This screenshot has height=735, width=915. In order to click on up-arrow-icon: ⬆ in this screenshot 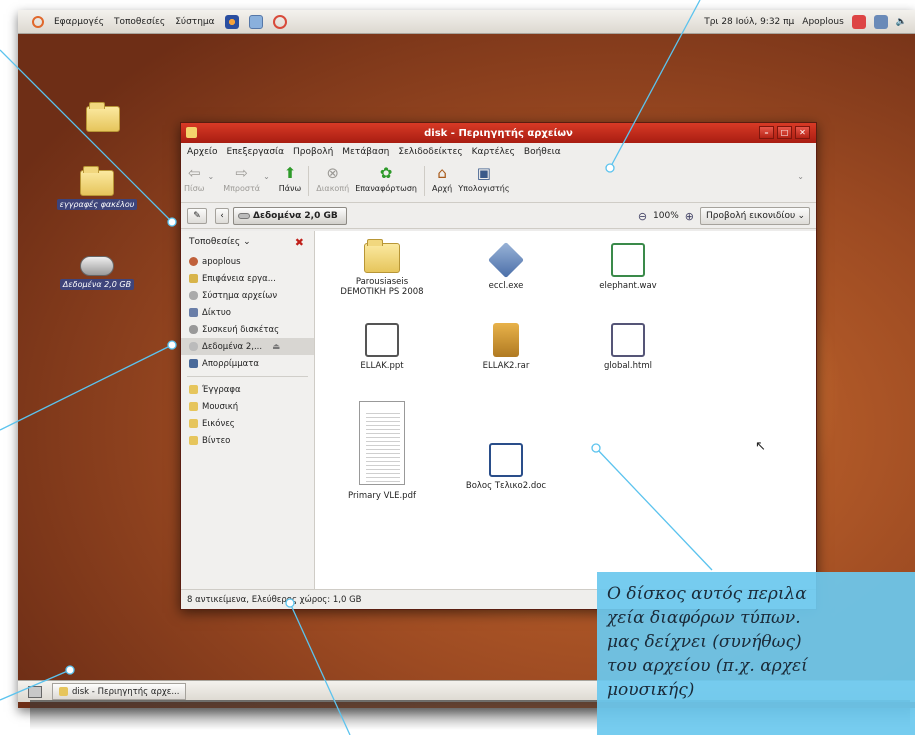, I will do `click(290, 173)`.